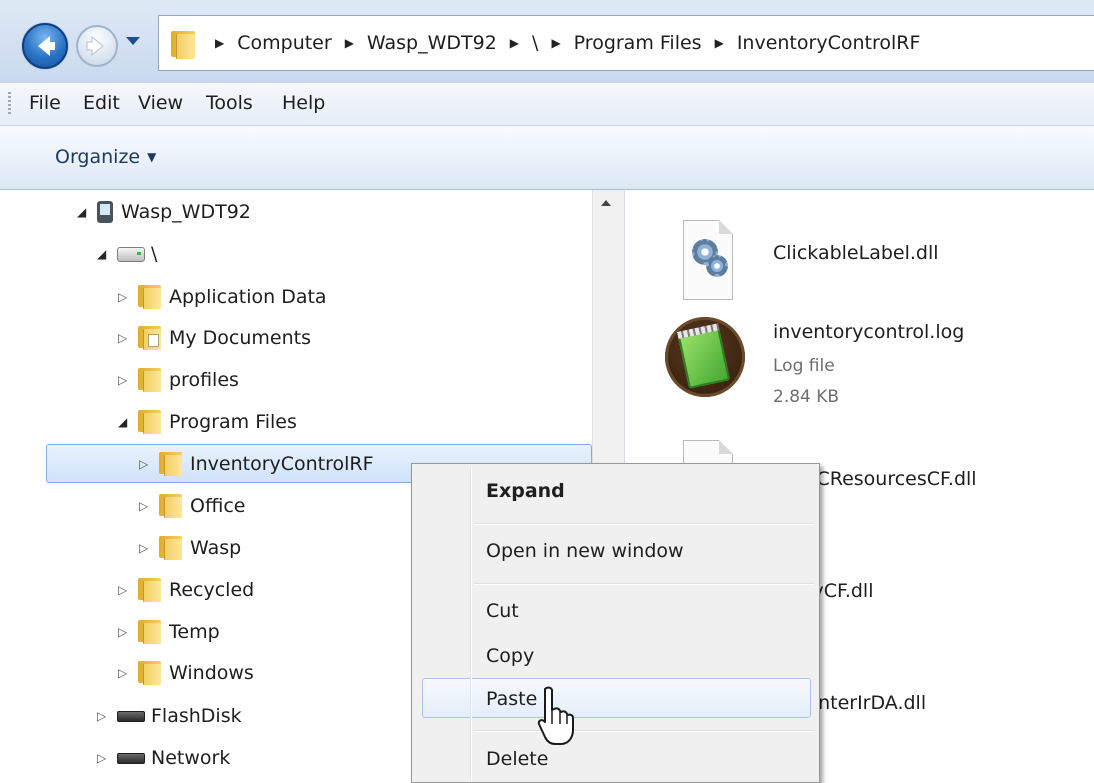  What do you see at coordinates (98, 157) in the screenshot?
I see `organize-label: Organize` at bounding box center [98, 157].